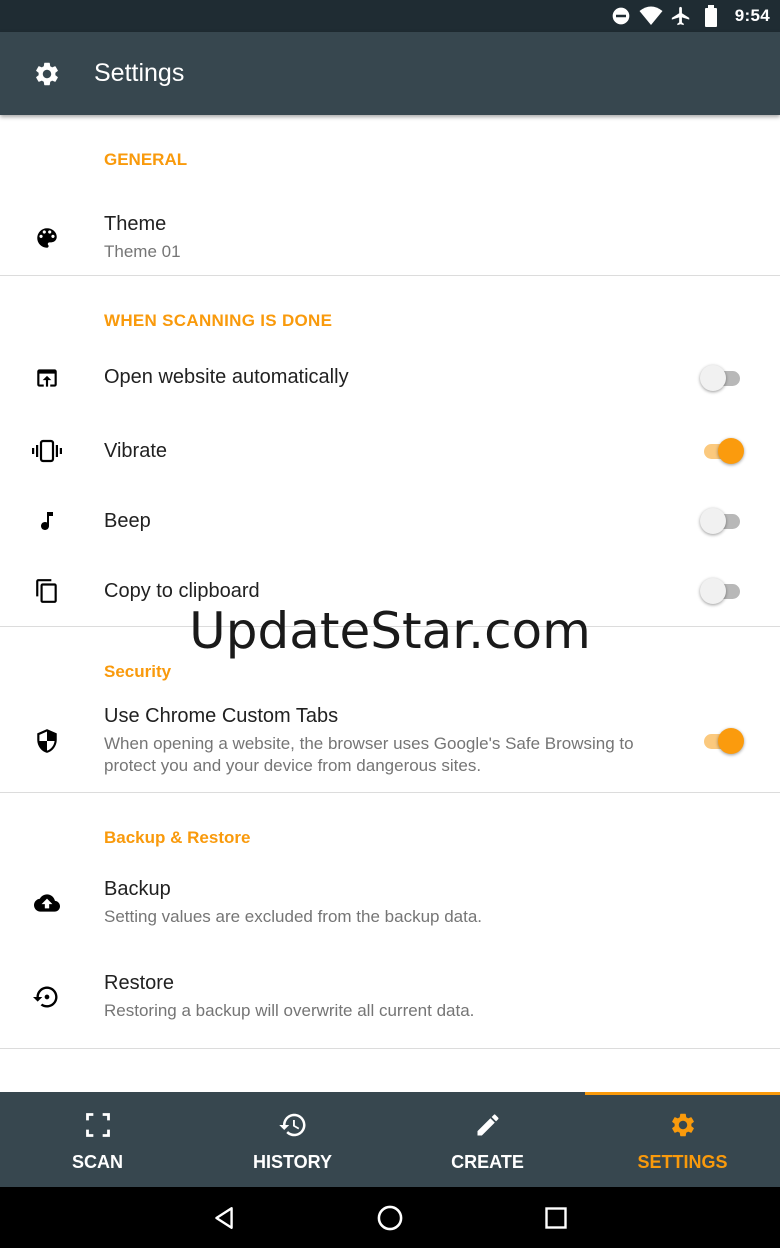 The width and height of the screenshot is (780, 1248). Describe the element at coordinates (146, 159) in the screenshot. I see `section-header-general: GENERAL` at that location.